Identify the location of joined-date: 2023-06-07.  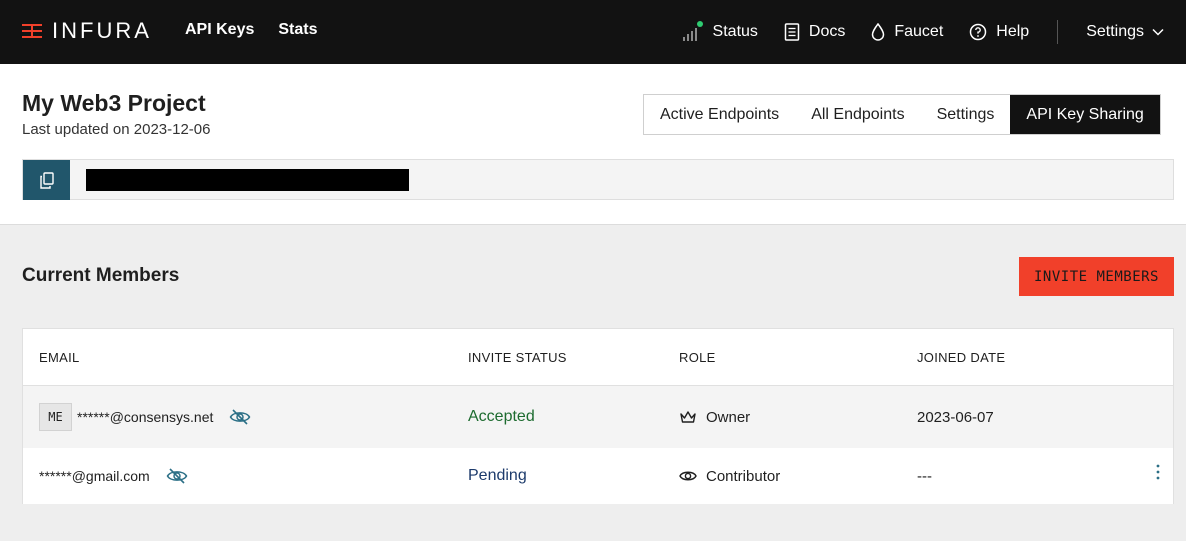
(955, 417).